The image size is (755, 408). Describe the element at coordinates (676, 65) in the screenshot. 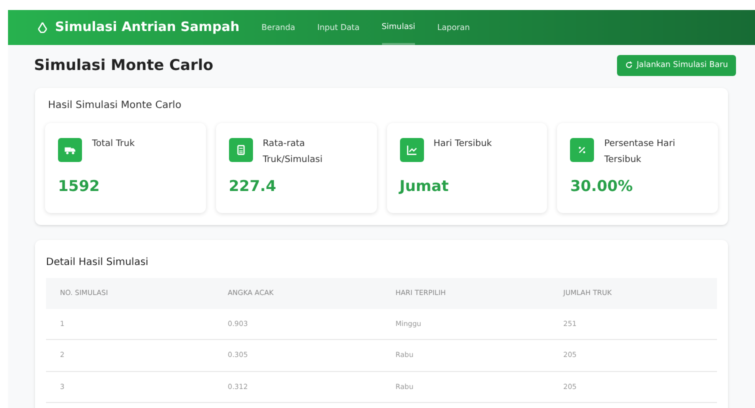

I see `run-simulation-button: Jalankan Simulasi Baru` at that location.